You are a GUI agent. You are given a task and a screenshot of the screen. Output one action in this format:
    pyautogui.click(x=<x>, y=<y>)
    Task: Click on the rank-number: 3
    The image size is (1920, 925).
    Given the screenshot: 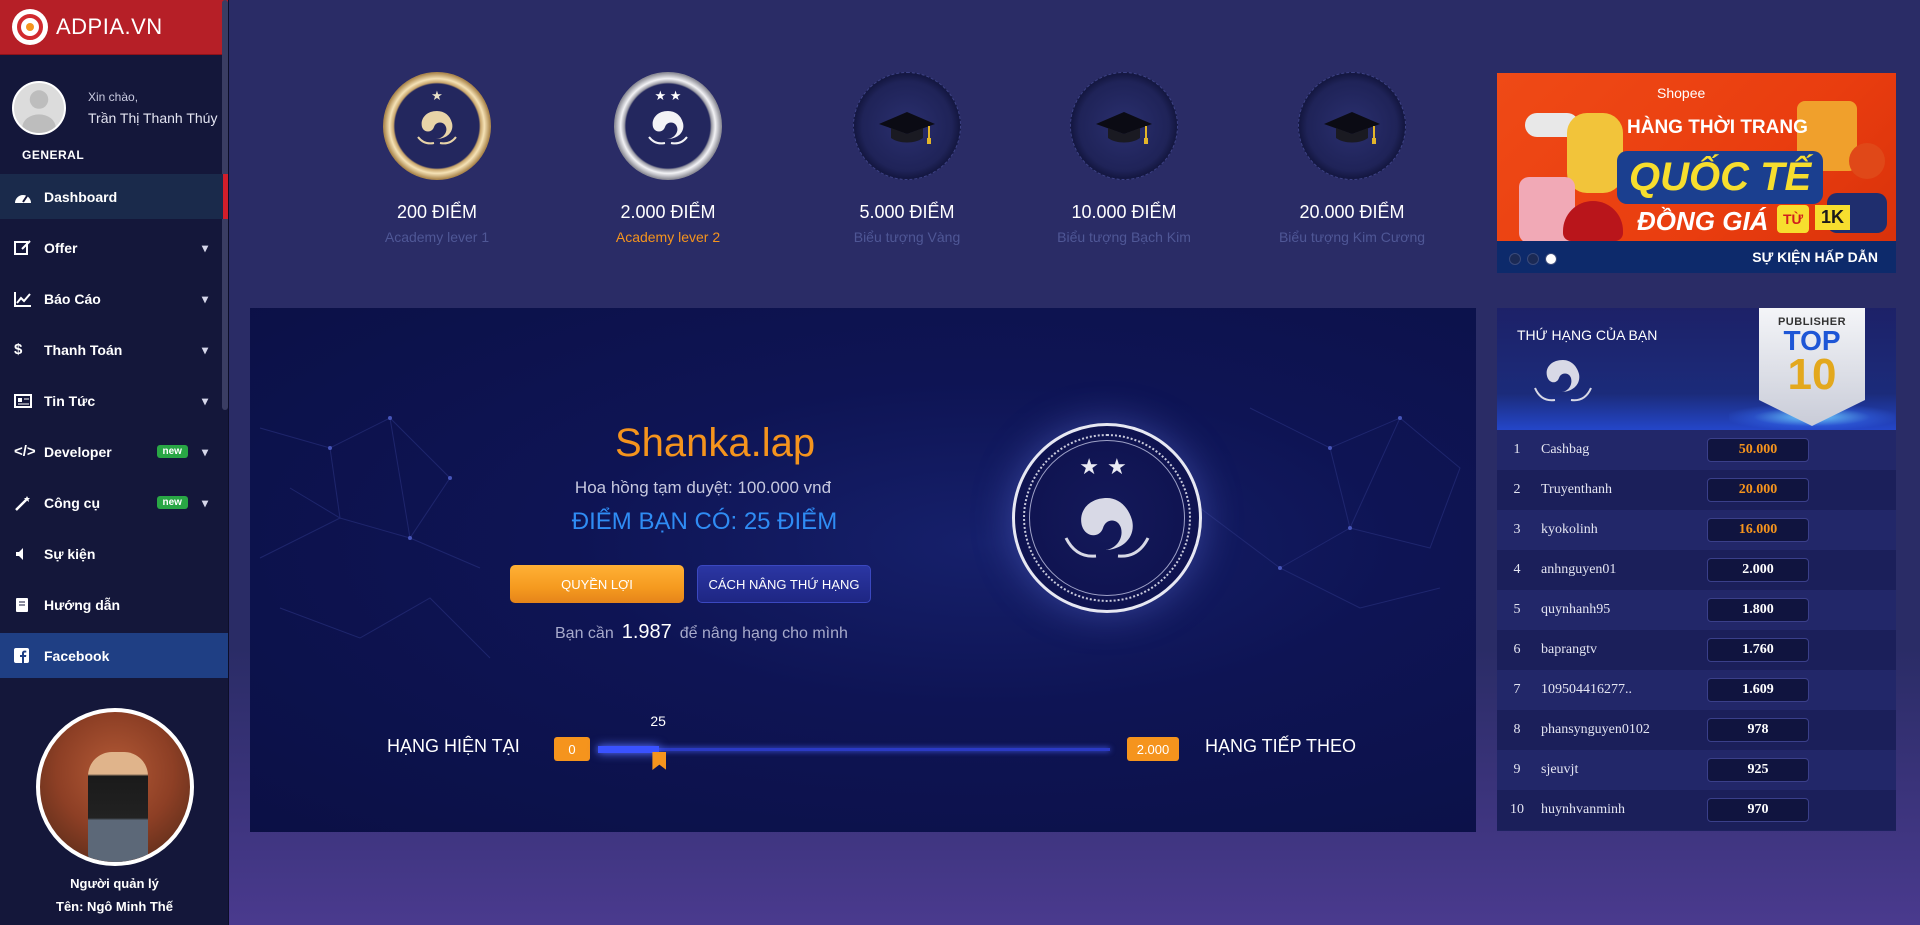 What is the action you would take?
    pyautogui.click(x=1517, y=529)
    